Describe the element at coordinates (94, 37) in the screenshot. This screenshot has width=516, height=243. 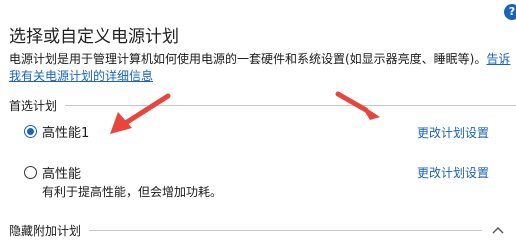
I see `page-title: 选择或自定义电源计划` at that location.